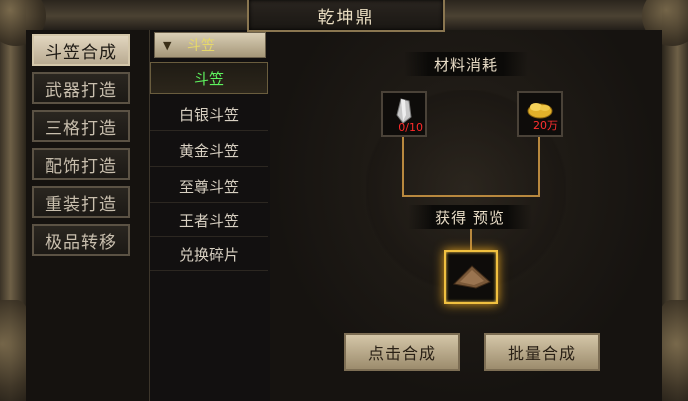 This screenshot has height=401, width=688. Describe the element at coordinates (81, 88) in the screenshot. I see `tab-weapon-forge: 武器打造` at that location.